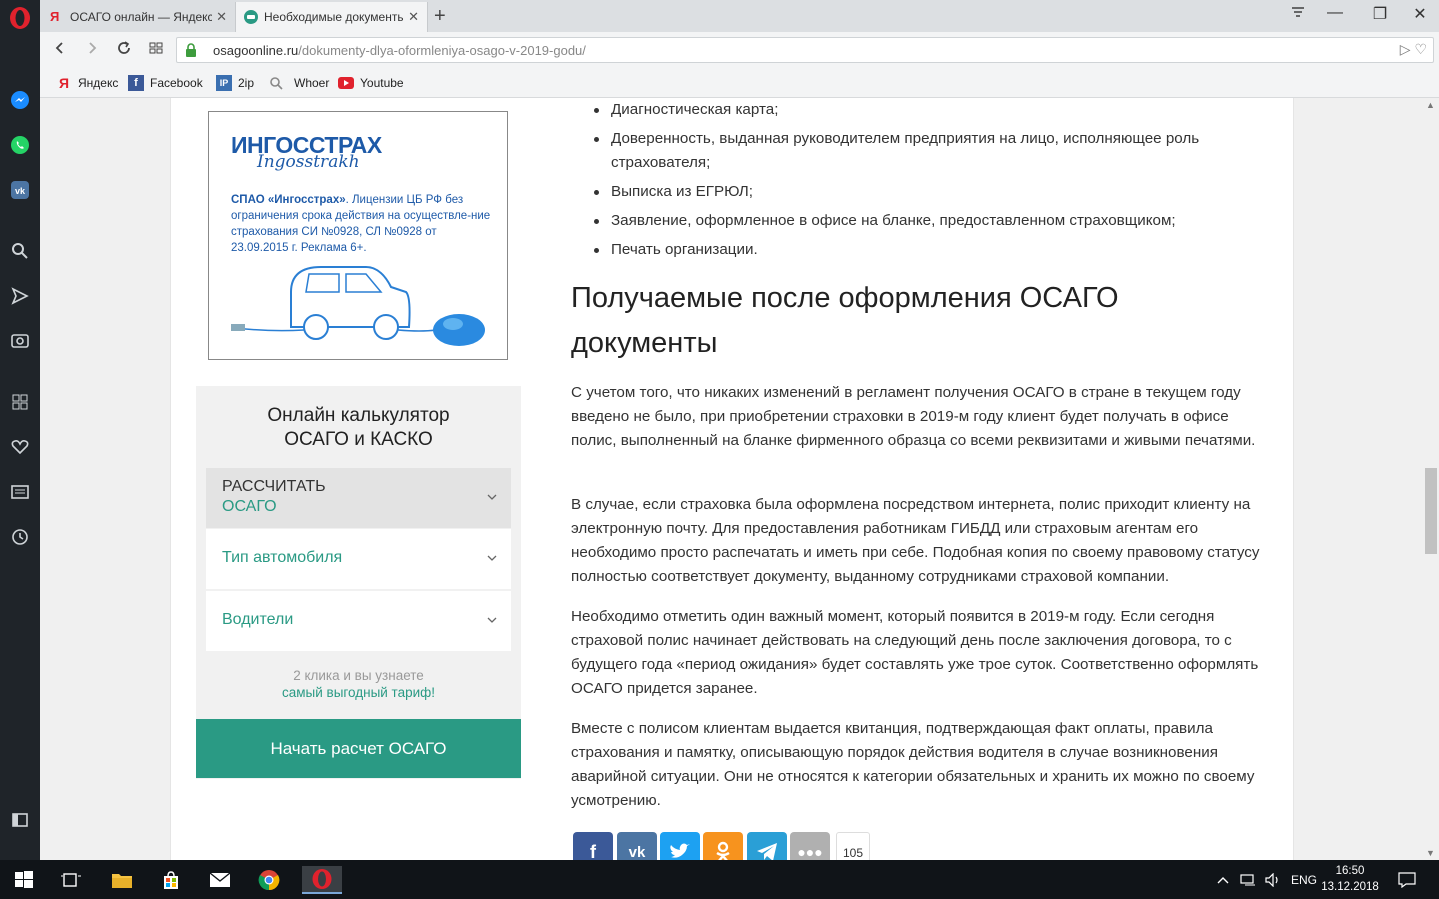 Image resolution: width=1439 pixels, height=899 pixels. I want to click on tab-active: Необходимые документы ✕, so click(331, 17).